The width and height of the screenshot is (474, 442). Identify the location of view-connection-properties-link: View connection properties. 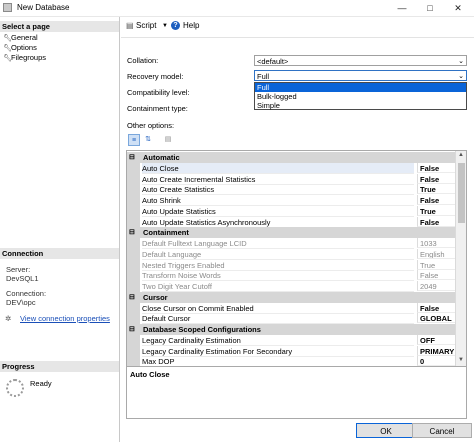
(65, 318).